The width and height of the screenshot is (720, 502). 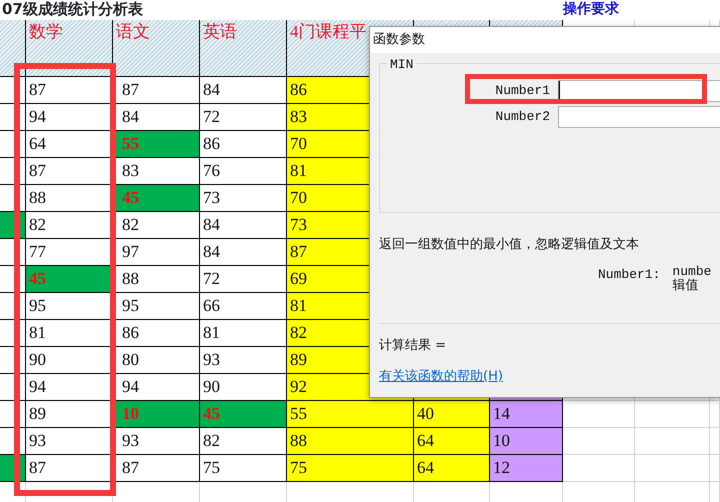 What do you see at coordinates (156, 333) in the screenshot?
I see `table-cell: 86` at bounding box center [156, 333].